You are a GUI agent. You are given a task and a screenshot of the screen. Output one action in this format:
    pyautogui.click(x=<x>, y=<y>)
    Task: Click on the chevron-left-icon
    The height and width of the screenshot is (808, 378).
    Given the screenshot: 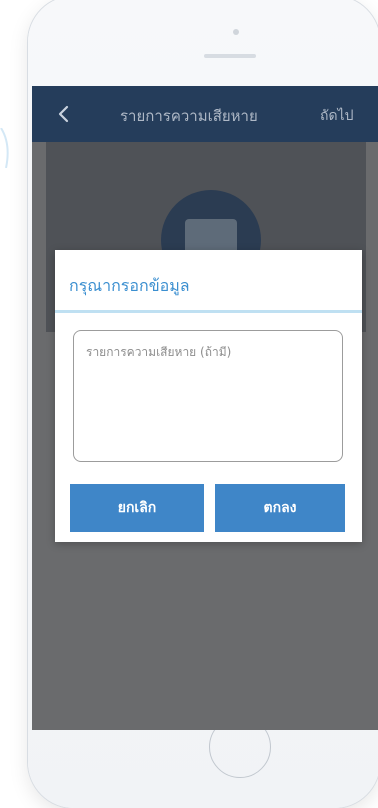 What is the action you would take?
    pyautogui.click(x=63, y=114)
    